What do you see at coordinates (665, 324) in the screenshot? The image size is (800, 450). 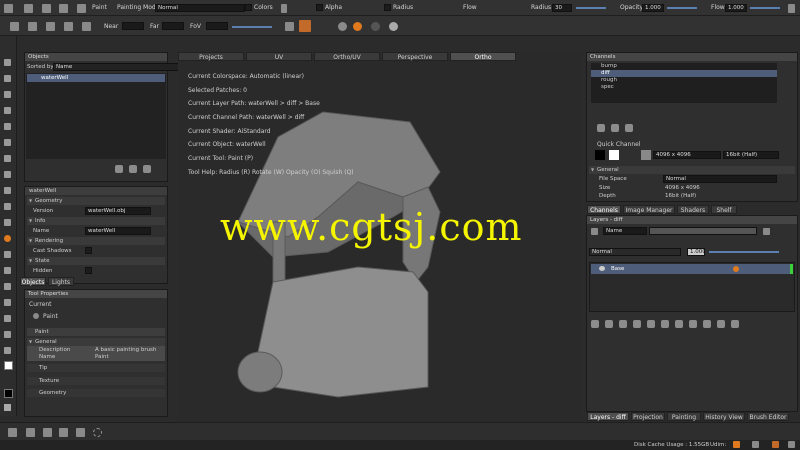 I see `layer-mask-add-icon` at bounding box center [665, 324].